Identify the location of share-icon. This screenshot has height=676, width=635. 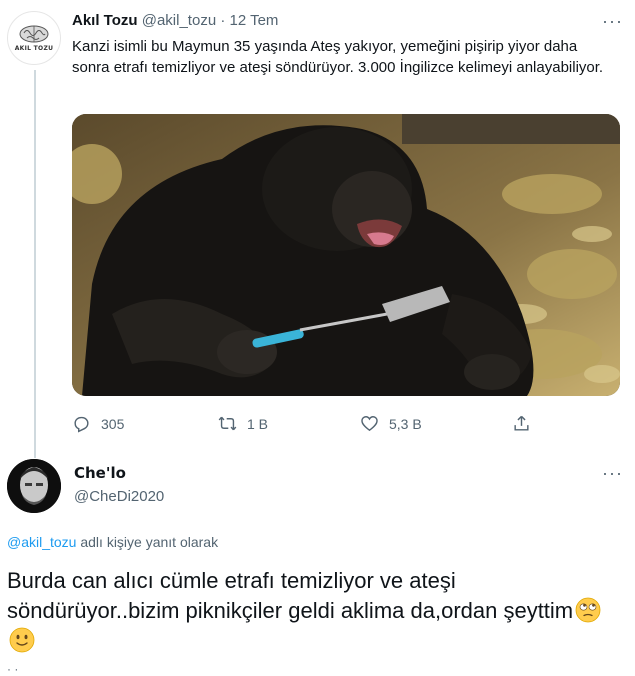
(521, 423).